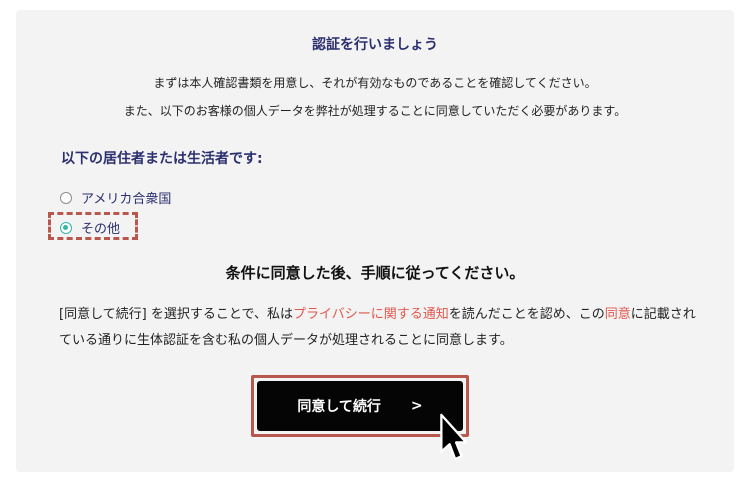 The height and width of the screenshot is (483, 750). What do you see at coordinates (375, 45) in the screenshot?
I see `page-title: 認証を行いましょう` at bounding box center [375, 45].